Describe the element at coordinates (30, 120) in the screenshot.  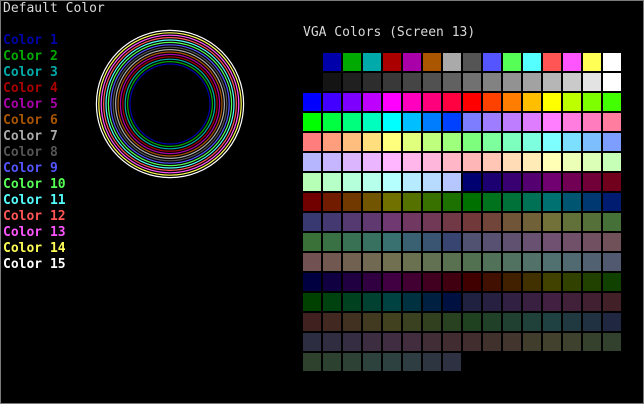
I see `legend-item-color-6: Color 6` at that location.